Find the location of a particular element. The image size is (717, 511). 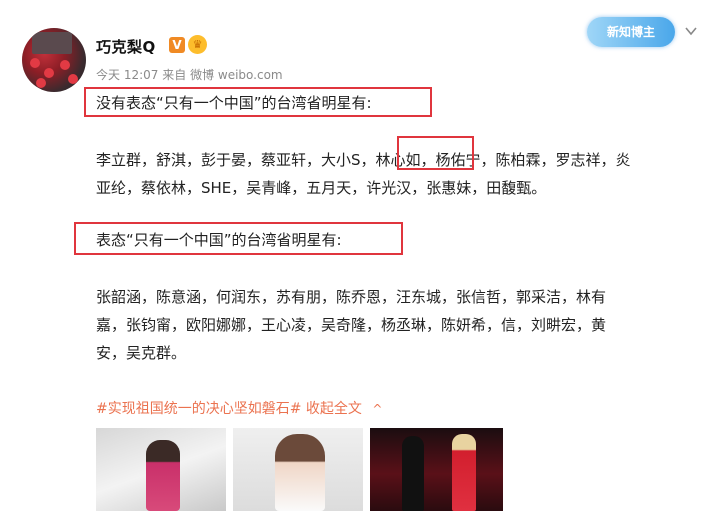

list-no-stance-line2: 亚纶，蔡依林，SHE，吴青峰，五月天，许光汉，张惠妹，田馥甄。 is located at coordinates (321, 188).